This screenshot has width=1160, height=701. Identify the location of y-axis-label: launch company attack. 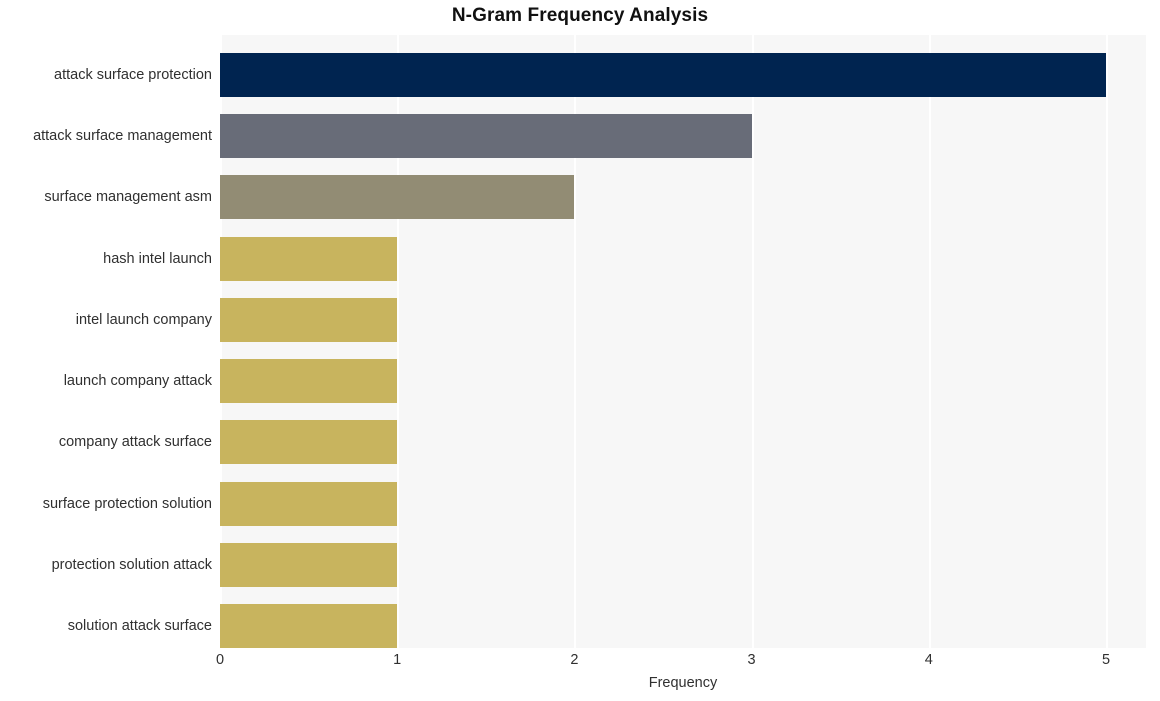
(137, 381).